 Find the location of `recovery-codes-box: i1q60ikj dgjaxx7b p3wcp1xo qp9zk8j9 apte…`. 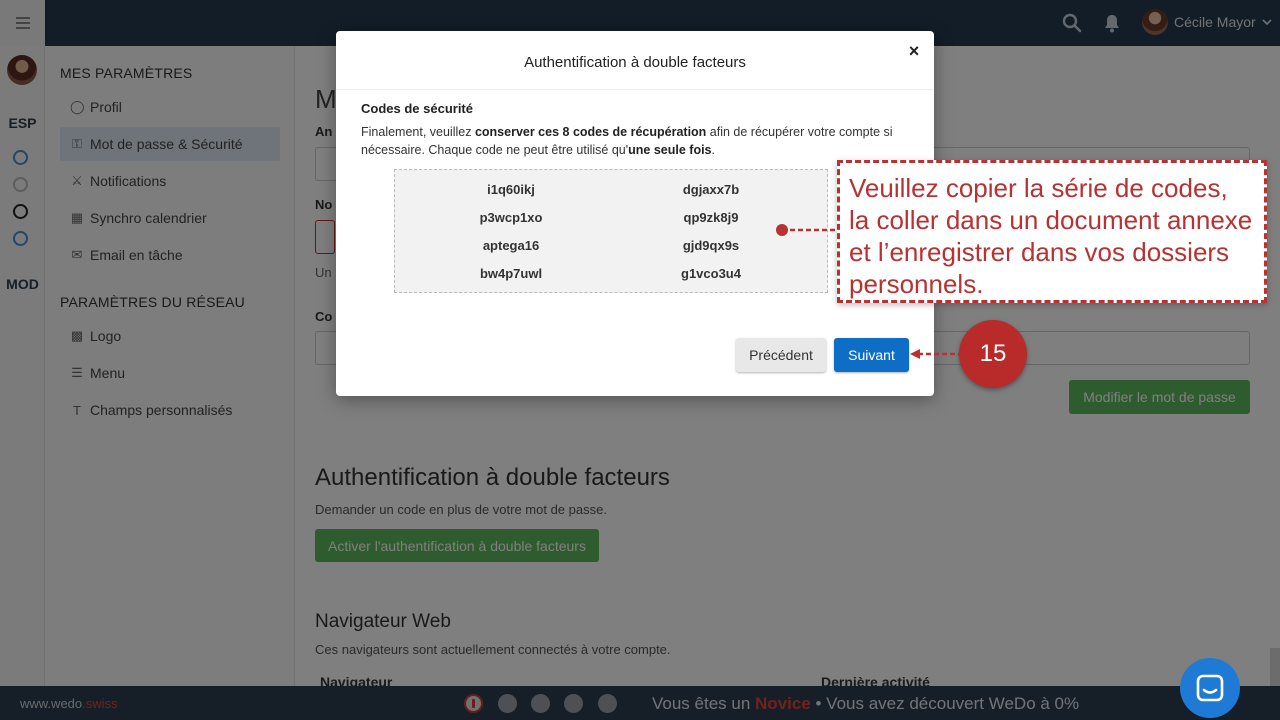

recovery-codes-box: i1q60ikj dgjaxx7b p3wcp1xo qp9zk8j9 apte… is located at coordinates (611, 231).